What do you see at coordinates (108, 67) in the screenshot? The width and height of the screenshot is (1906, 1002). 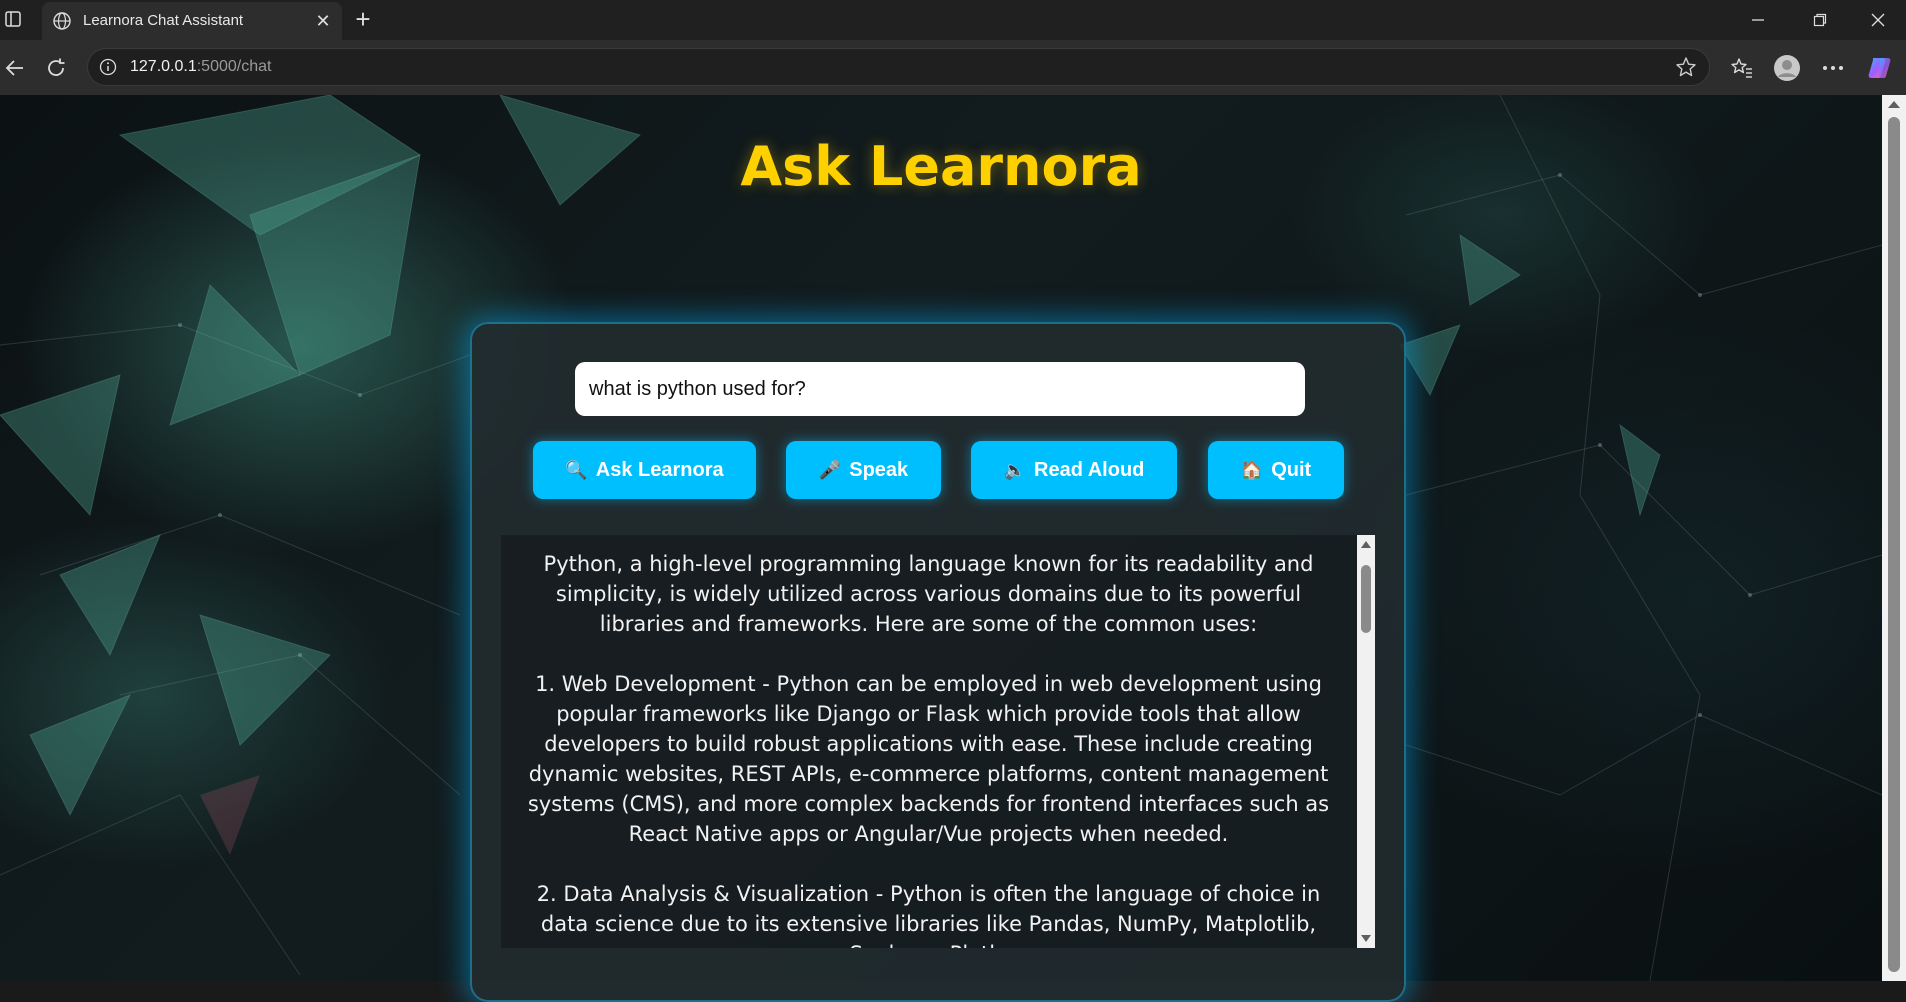 I see `info-icon` at bounding box center [108, 67].